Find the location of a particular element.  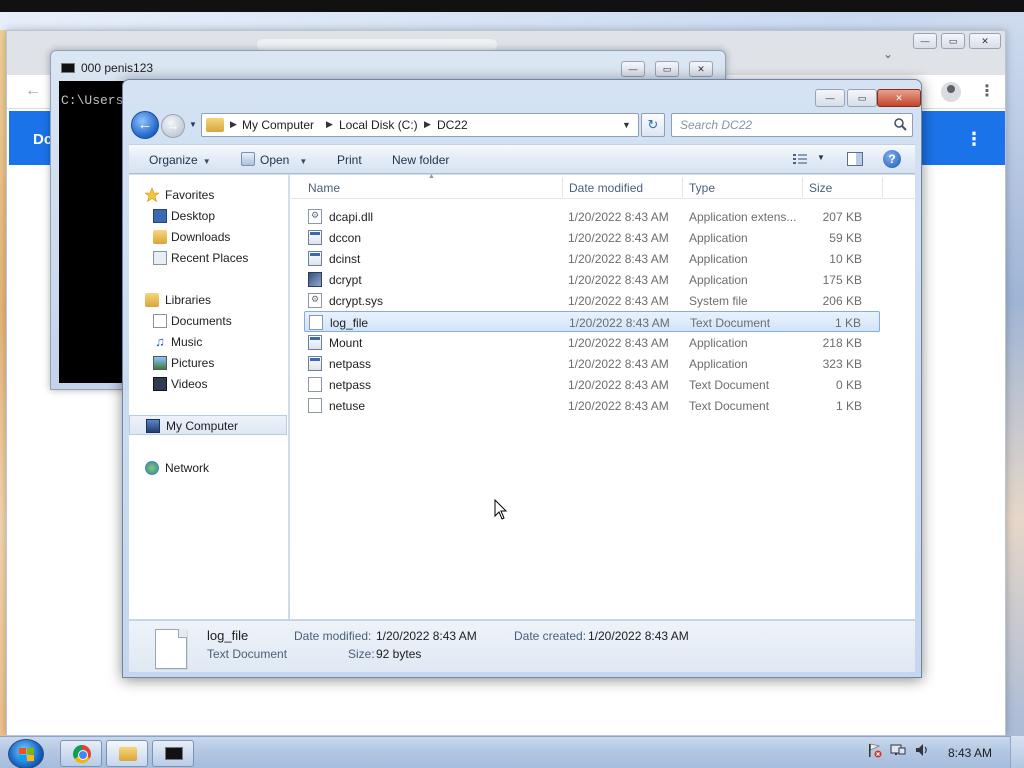

start-button is located at coordinates (26, 753).